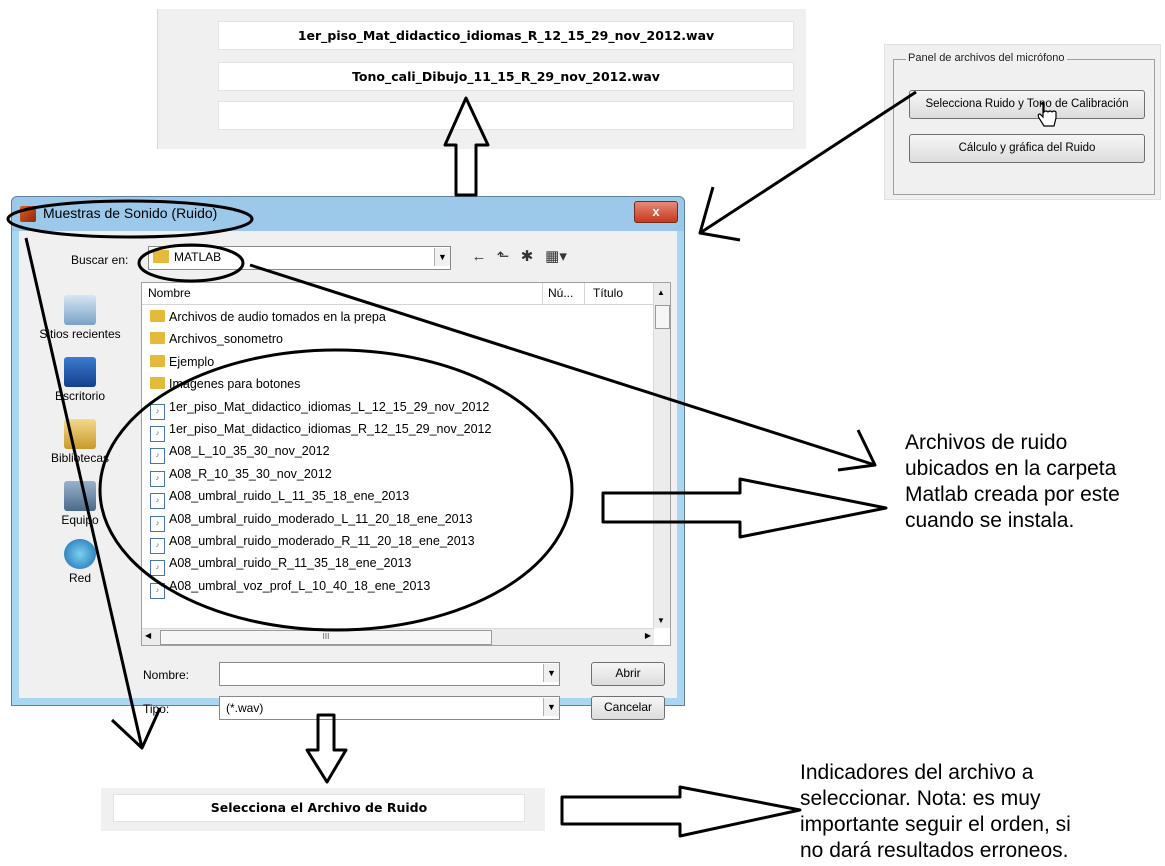  What do you see at coordinates (191, 263) in the screenshot?
I see `matlab-circle-annotation` at bounding box center [191, 263].